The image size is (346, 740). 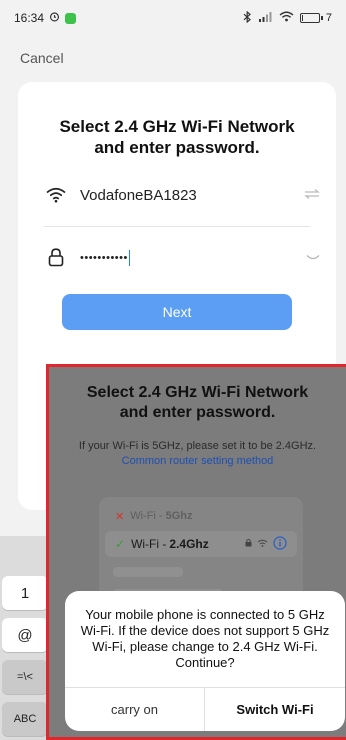 I want to click on switch-wifi-button: Switch Wi-Fi, so click(x=275, y=709).